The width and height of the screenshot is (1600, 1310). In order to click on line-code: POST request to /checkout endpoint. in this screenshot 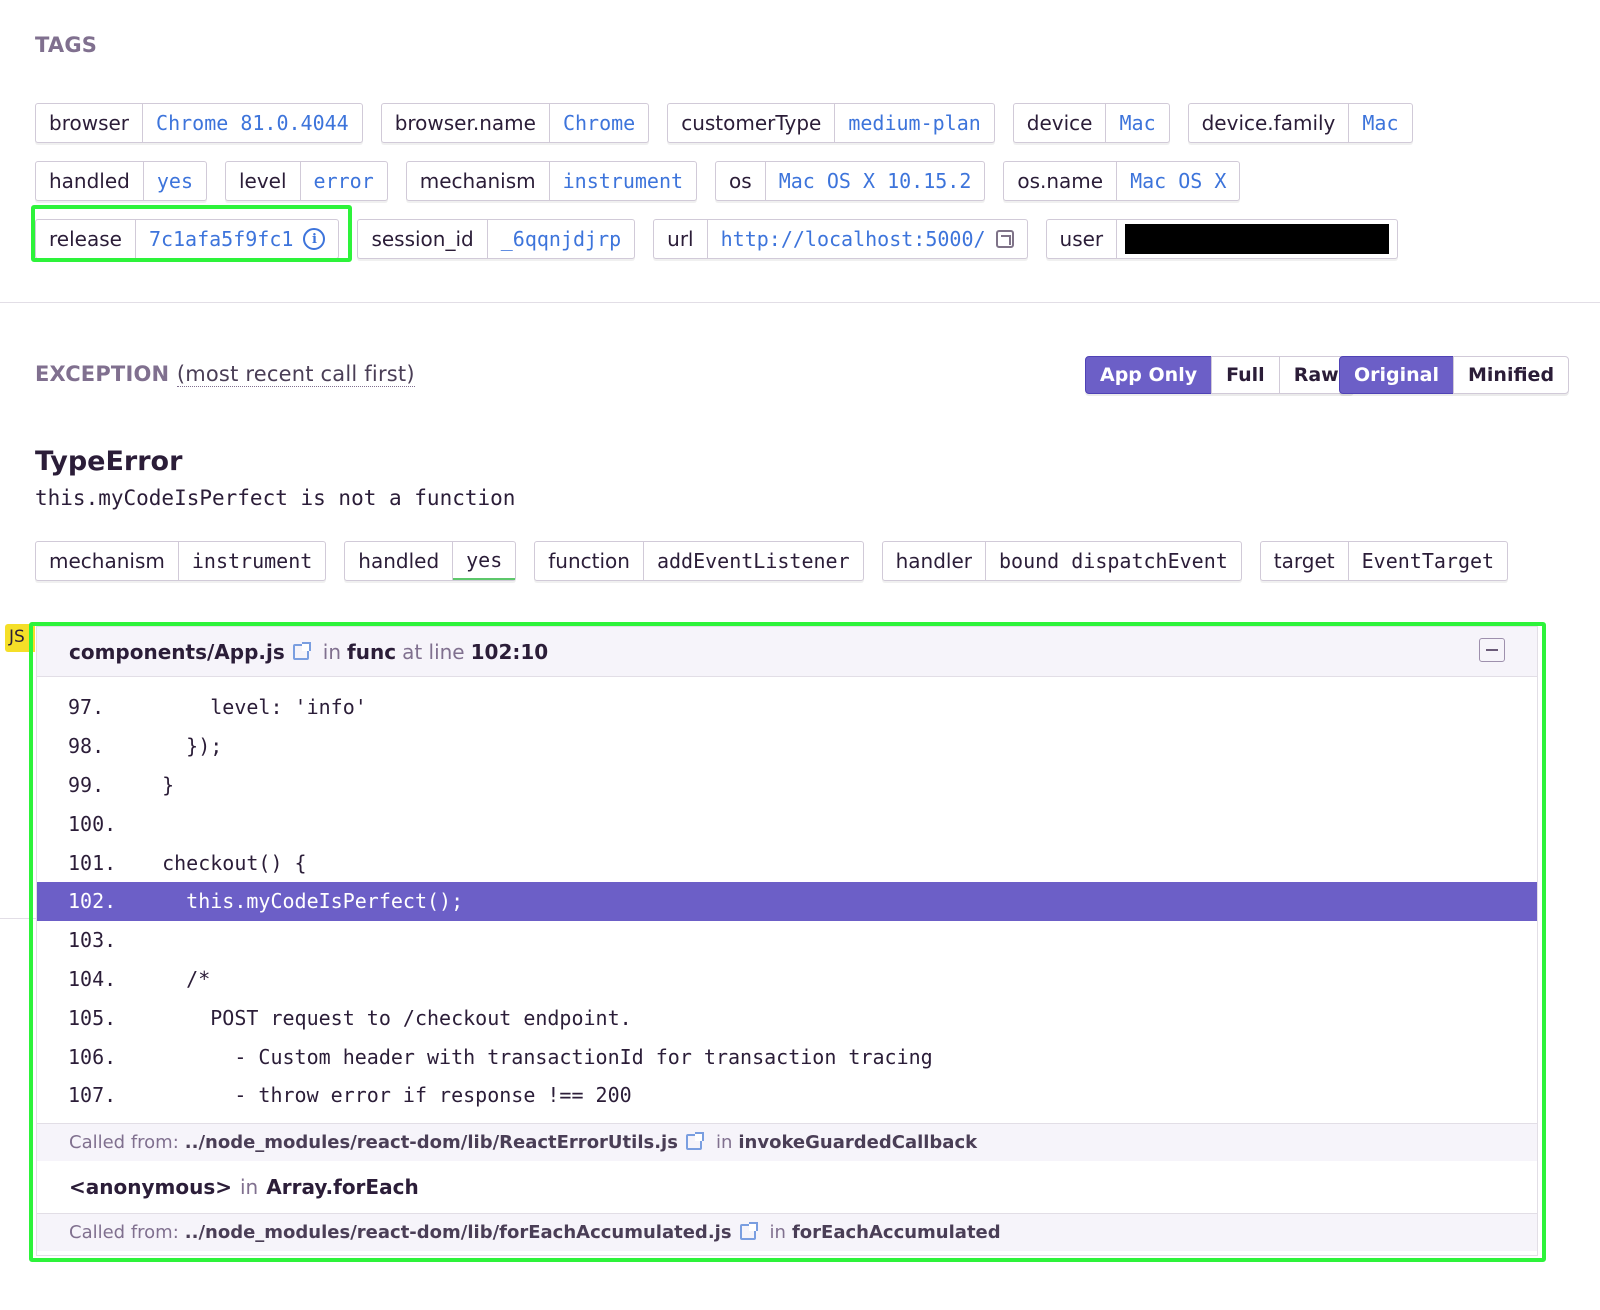, I will do `click(385, 1017)`.